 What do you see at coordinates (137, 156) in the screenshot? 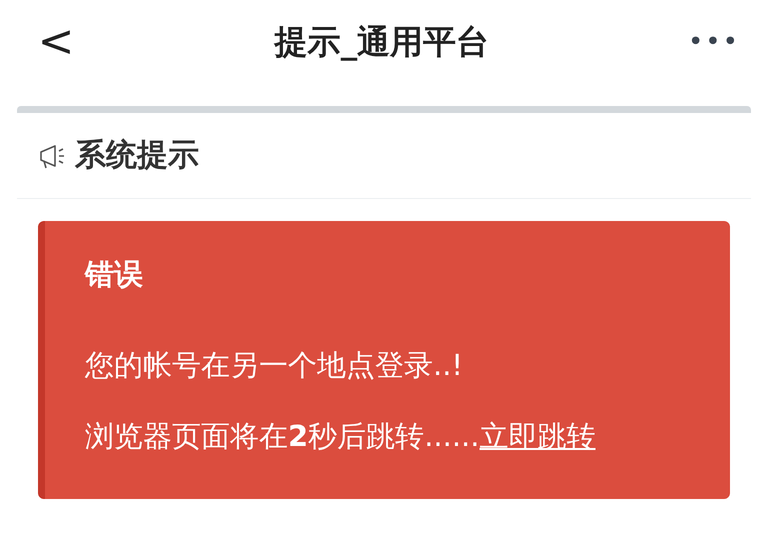
I see `section-title: 系统提示` at bounding box center [137, 156].